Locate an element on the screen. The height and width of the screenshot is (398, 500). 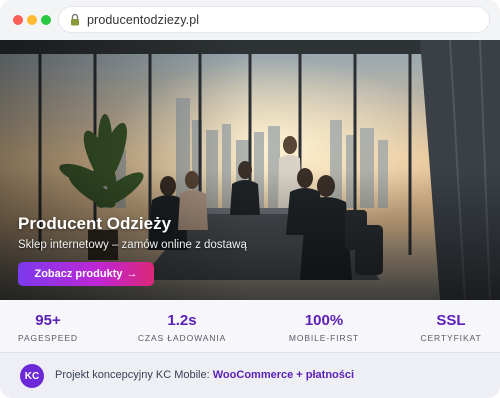
stat-ssl: SSL CERTYFIKAT is located at coordinates (448, 327).